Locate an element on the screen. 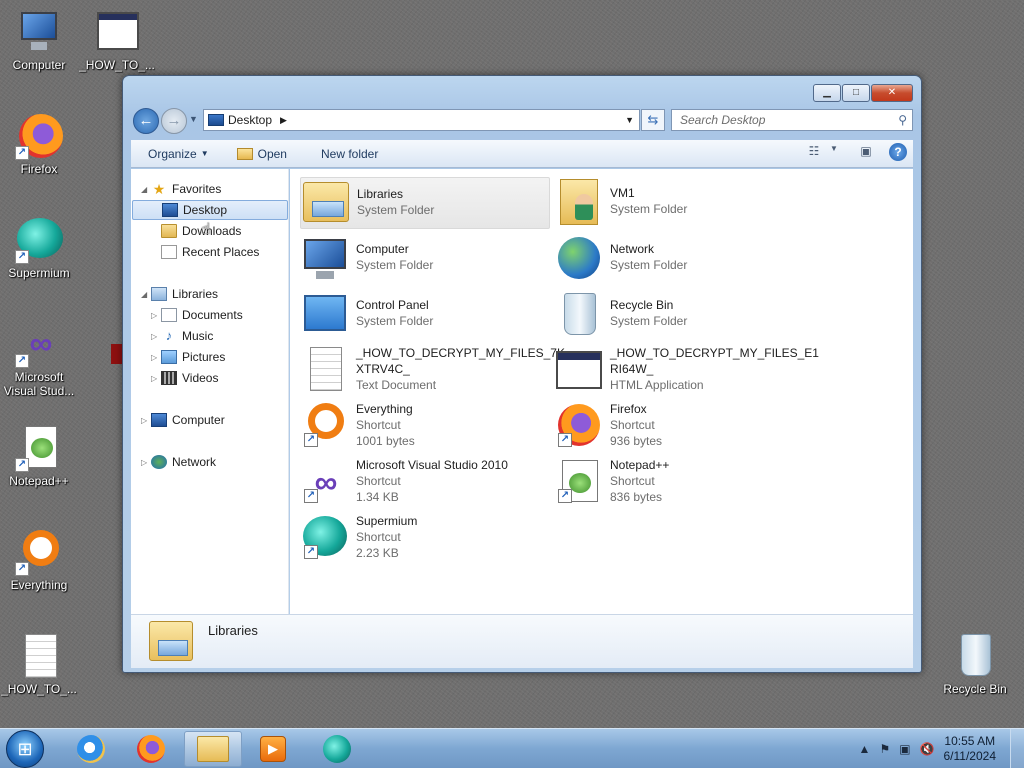  file-item-computer: Computer System Folder is located at coordinates (425, 259).